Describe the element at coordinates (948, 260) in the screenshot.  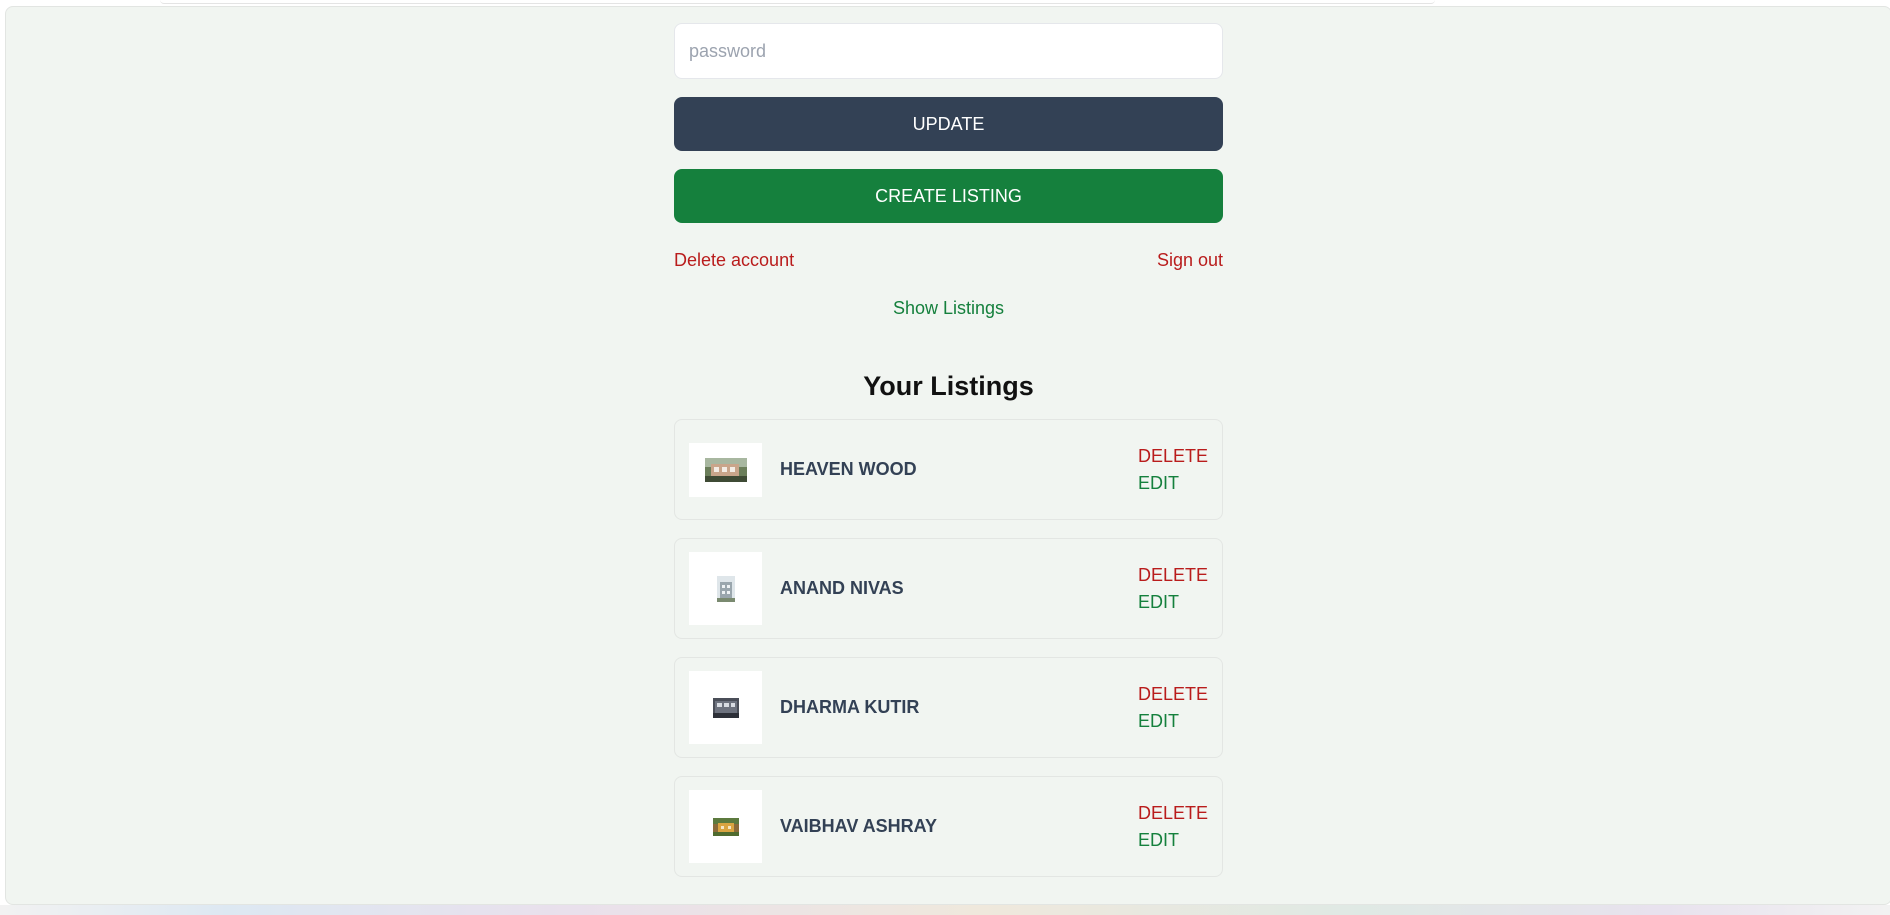
I see `account-links-row: Delete account Sign out` at that location.